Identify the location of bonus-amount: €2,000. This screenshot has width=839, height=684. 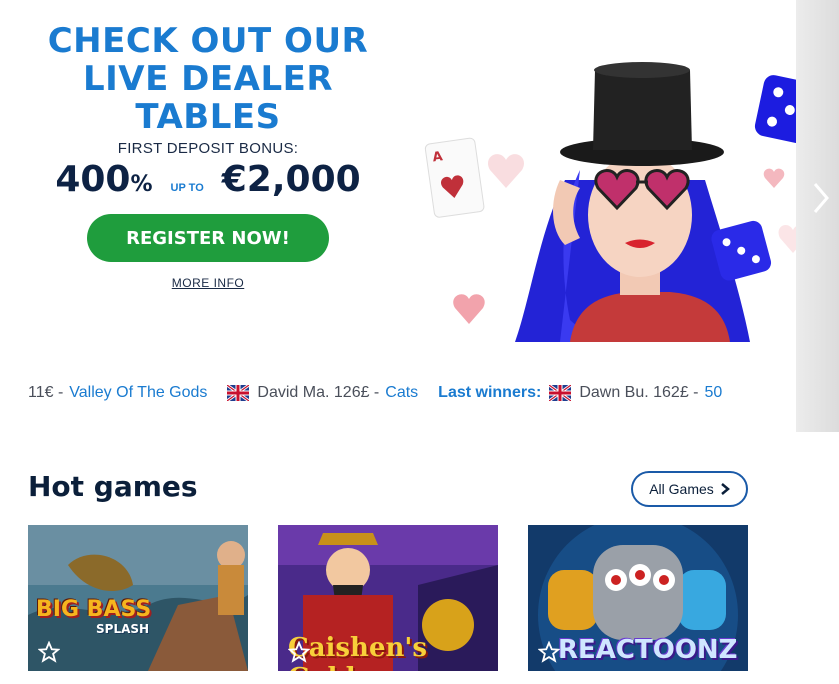
(291, 179).